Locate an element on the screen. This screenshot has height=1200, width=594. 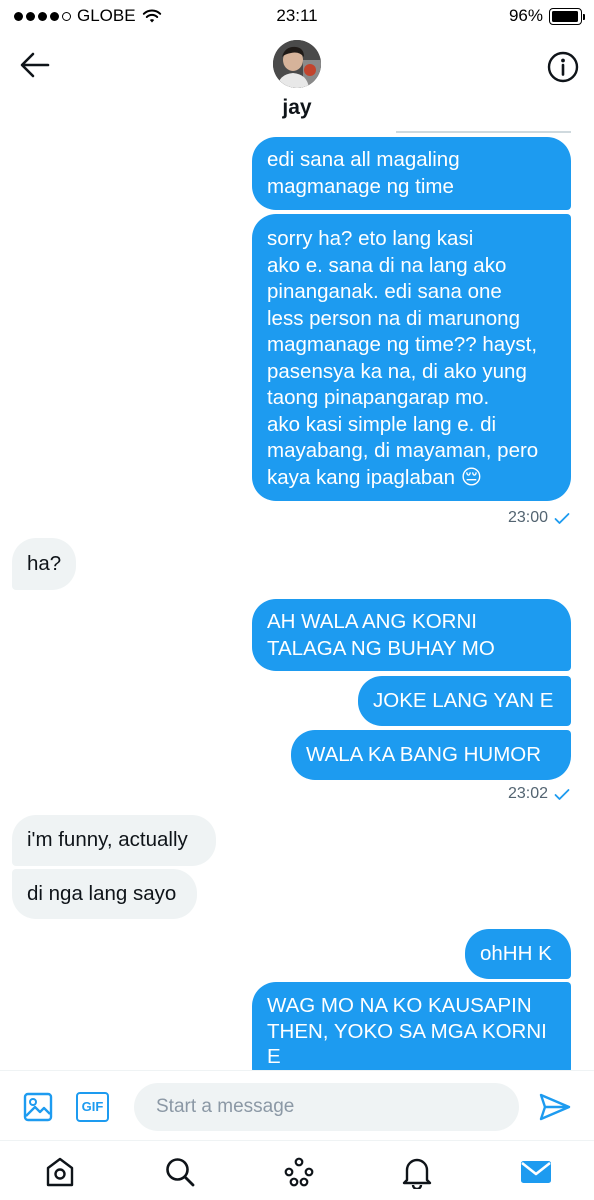
home-icon is located at coordinates (60, 1172).